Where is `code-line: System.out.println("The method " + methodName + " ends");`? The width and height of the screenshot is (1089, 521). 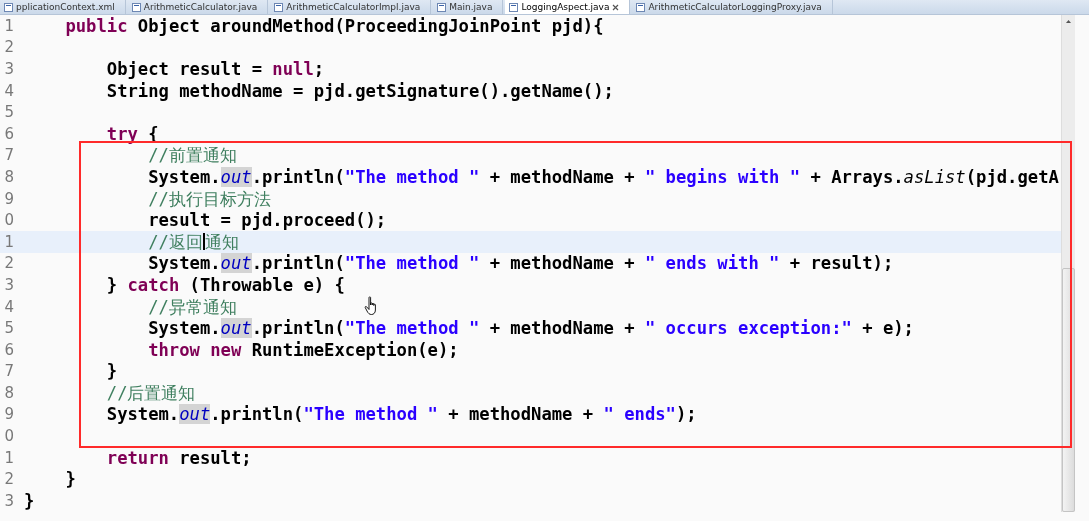
code-line: System.out.println("The method " + methodName + " ends"); is located at coordinates (401, 414).